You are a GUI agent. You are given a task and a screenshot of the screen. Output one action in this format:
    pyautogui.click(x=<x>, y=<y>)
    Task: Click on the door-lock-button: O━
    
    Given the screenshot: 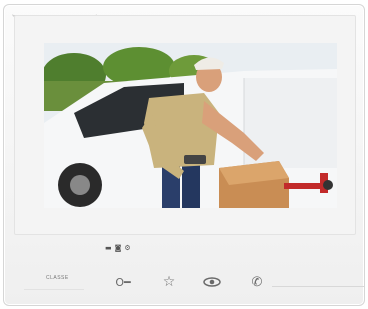 What is the action you would take?
    pyautogui.click(x=123, y=282)
    